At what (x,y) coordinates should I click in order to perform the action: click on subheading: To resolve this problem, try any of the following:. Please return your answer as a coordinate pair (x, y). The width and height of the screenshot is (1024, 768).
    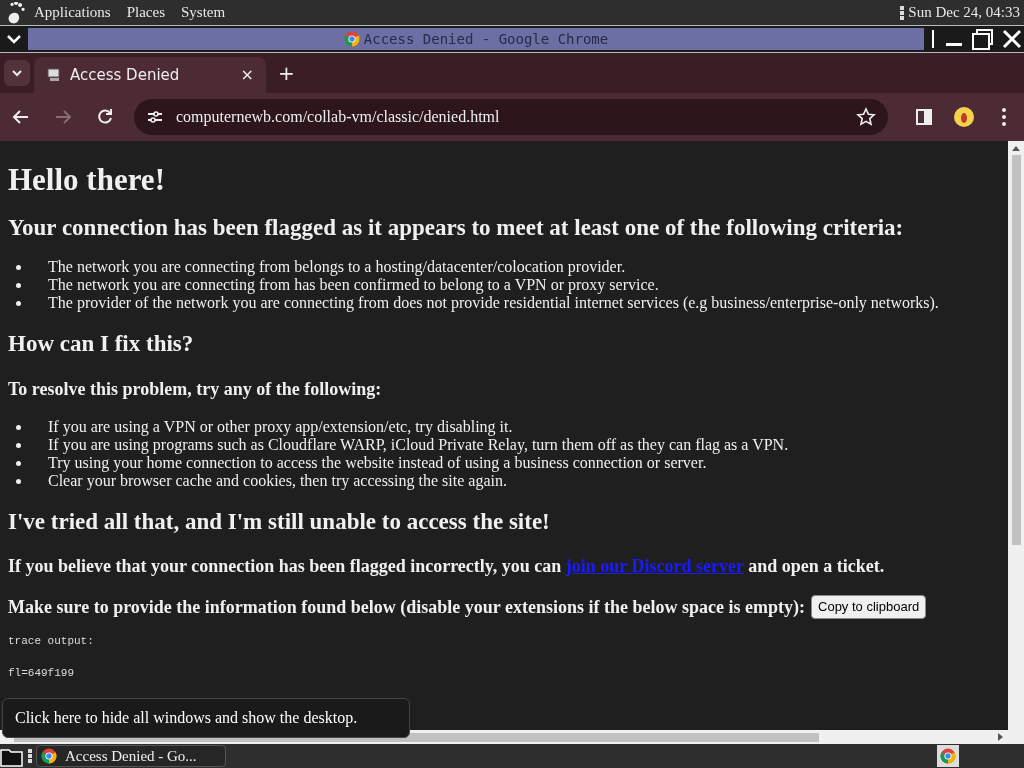
    Looking at the image, I should click on (195, 389).